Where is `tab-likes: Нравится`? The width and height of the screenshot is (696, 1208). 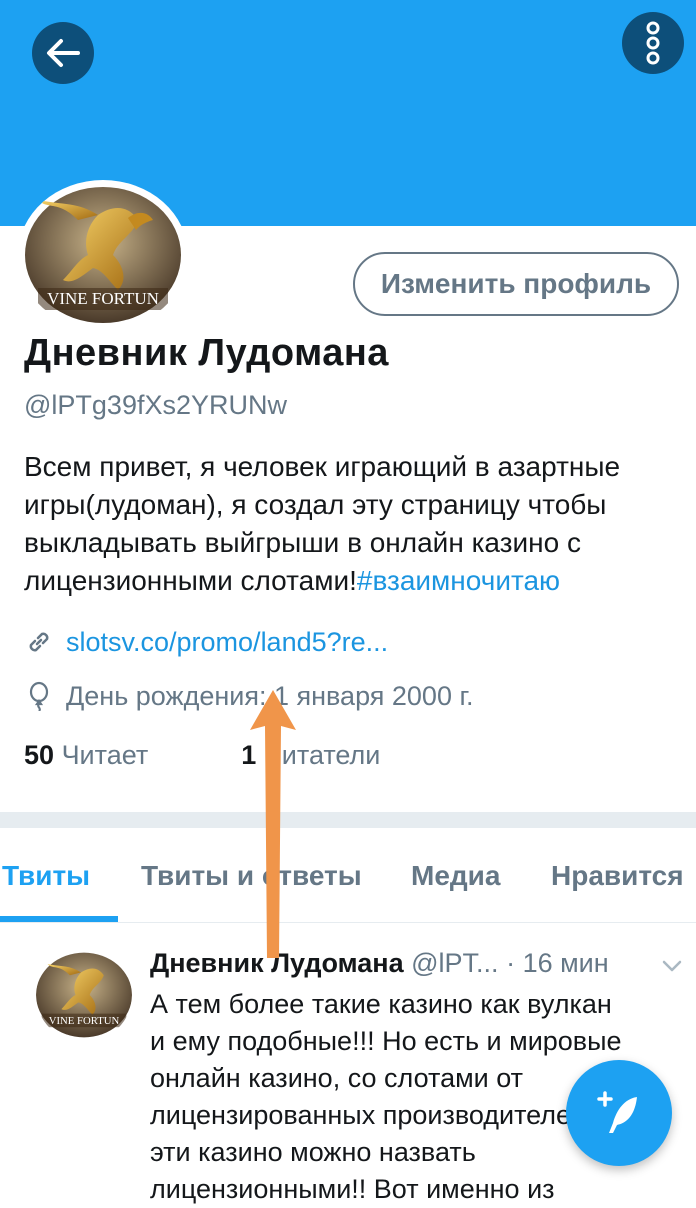
tab-likes: Нравится is located at coordinates (617, 876).